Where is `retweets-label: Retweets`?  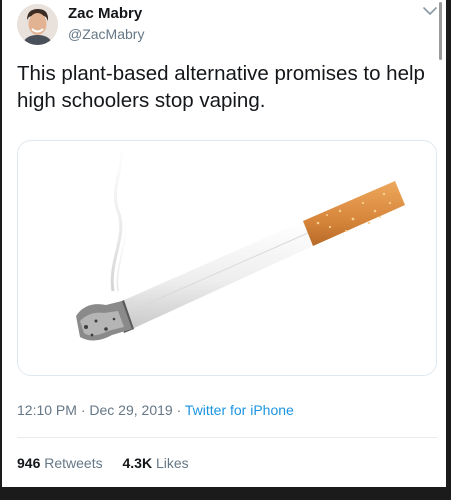
retweets-label: Retweets is located at coordinates (73, 463).